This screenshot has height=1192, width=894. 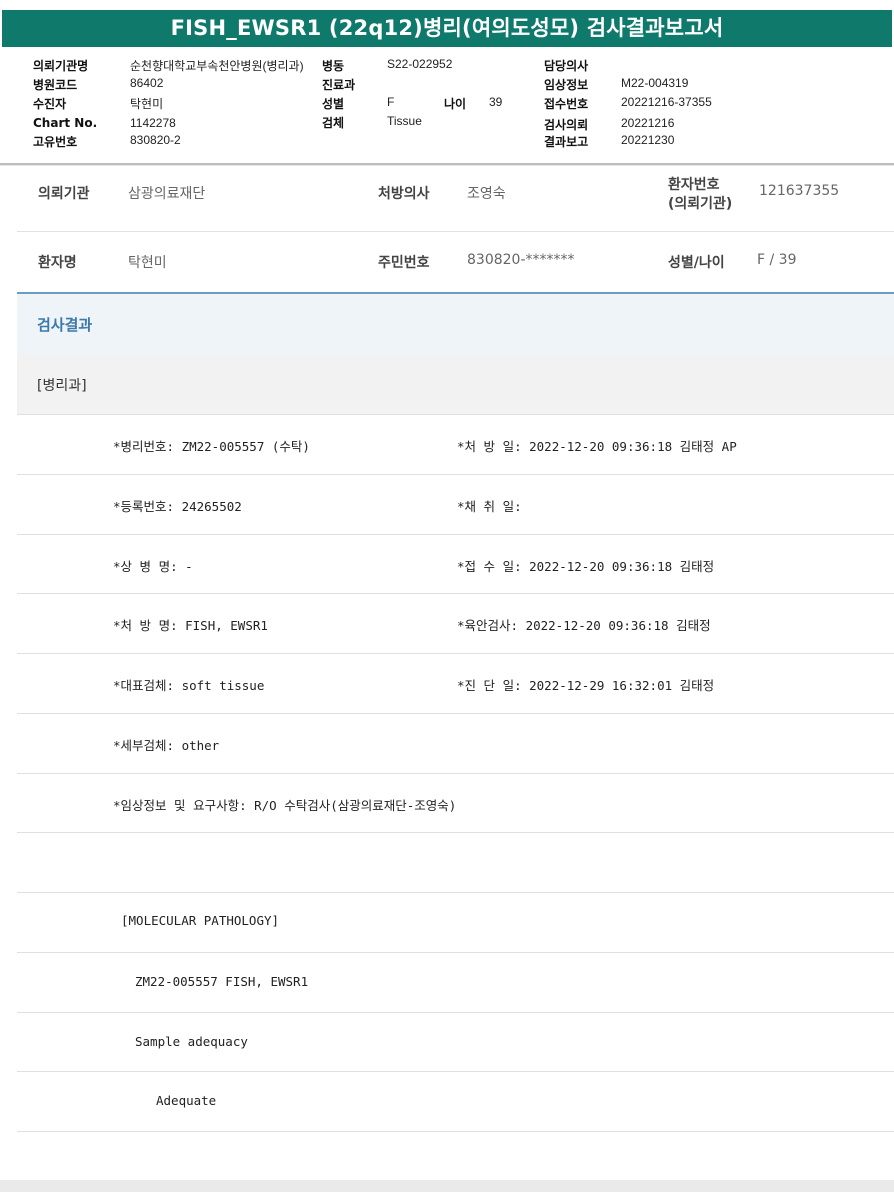 What do you see at coordinates (186, 1100) in the screenshot?
I see `report-line: Adequate` at bounding box center [186, 1100].